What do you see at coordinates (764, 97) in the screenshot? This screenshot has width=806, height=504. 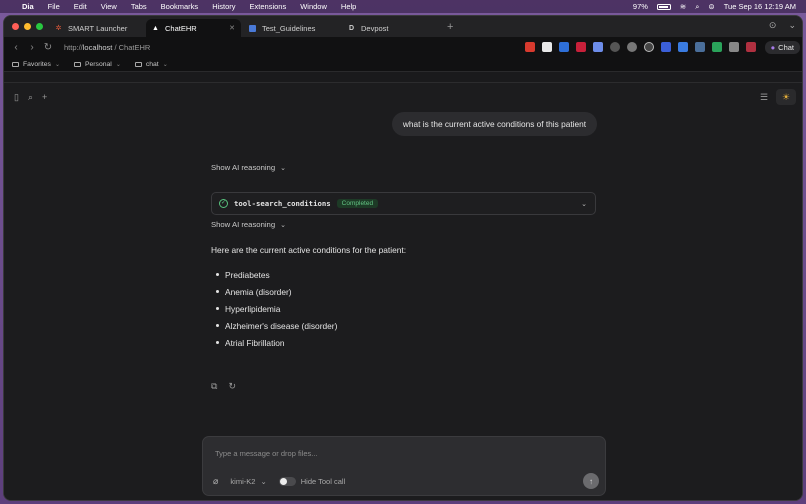 I see `settings-sliders-icon: ☰` at bounding box center [764, 97].